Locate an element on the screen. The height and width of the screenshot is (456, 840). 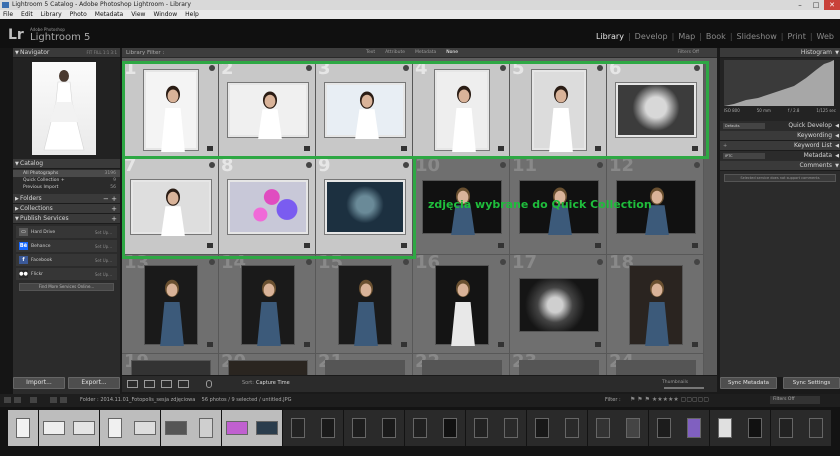
spray-can-icon is located at coordinates (209, 384).